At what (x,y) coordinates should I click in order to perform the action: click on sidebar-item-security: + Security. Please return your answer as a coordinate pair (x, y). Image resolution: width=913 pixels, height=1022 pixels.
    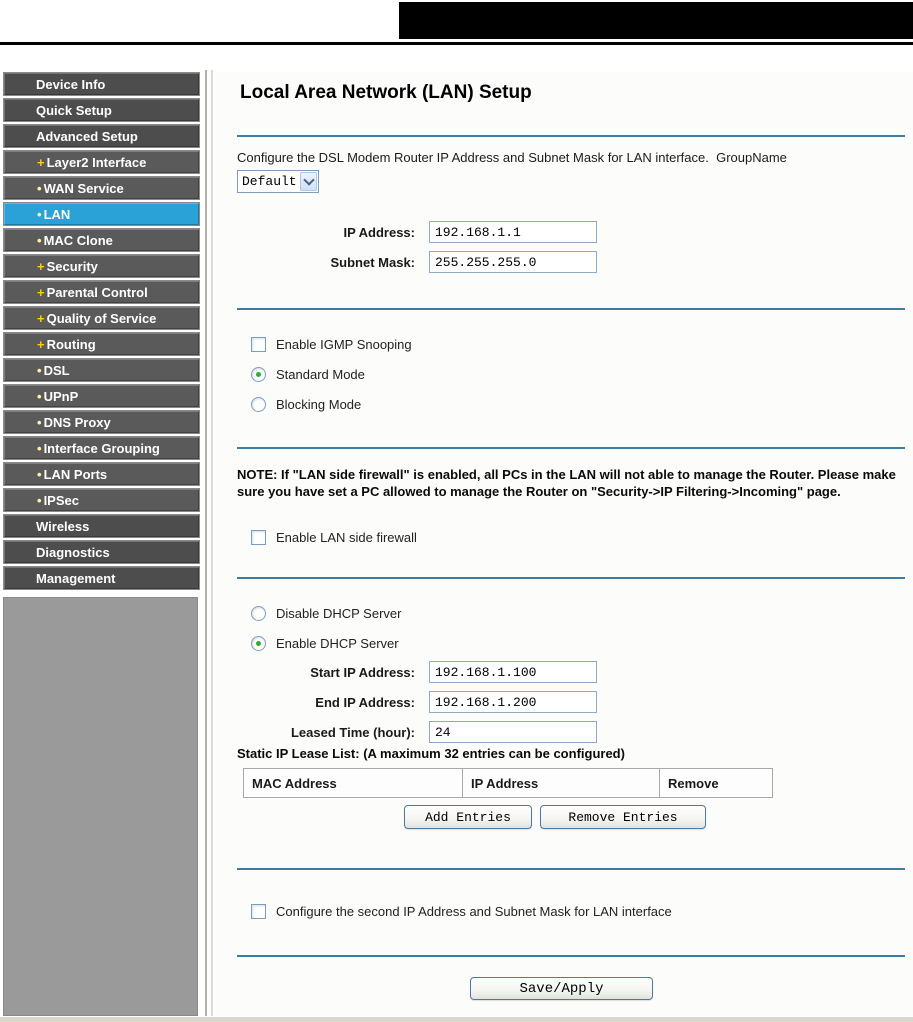
    Looking at the image, I should click on (101, 266).